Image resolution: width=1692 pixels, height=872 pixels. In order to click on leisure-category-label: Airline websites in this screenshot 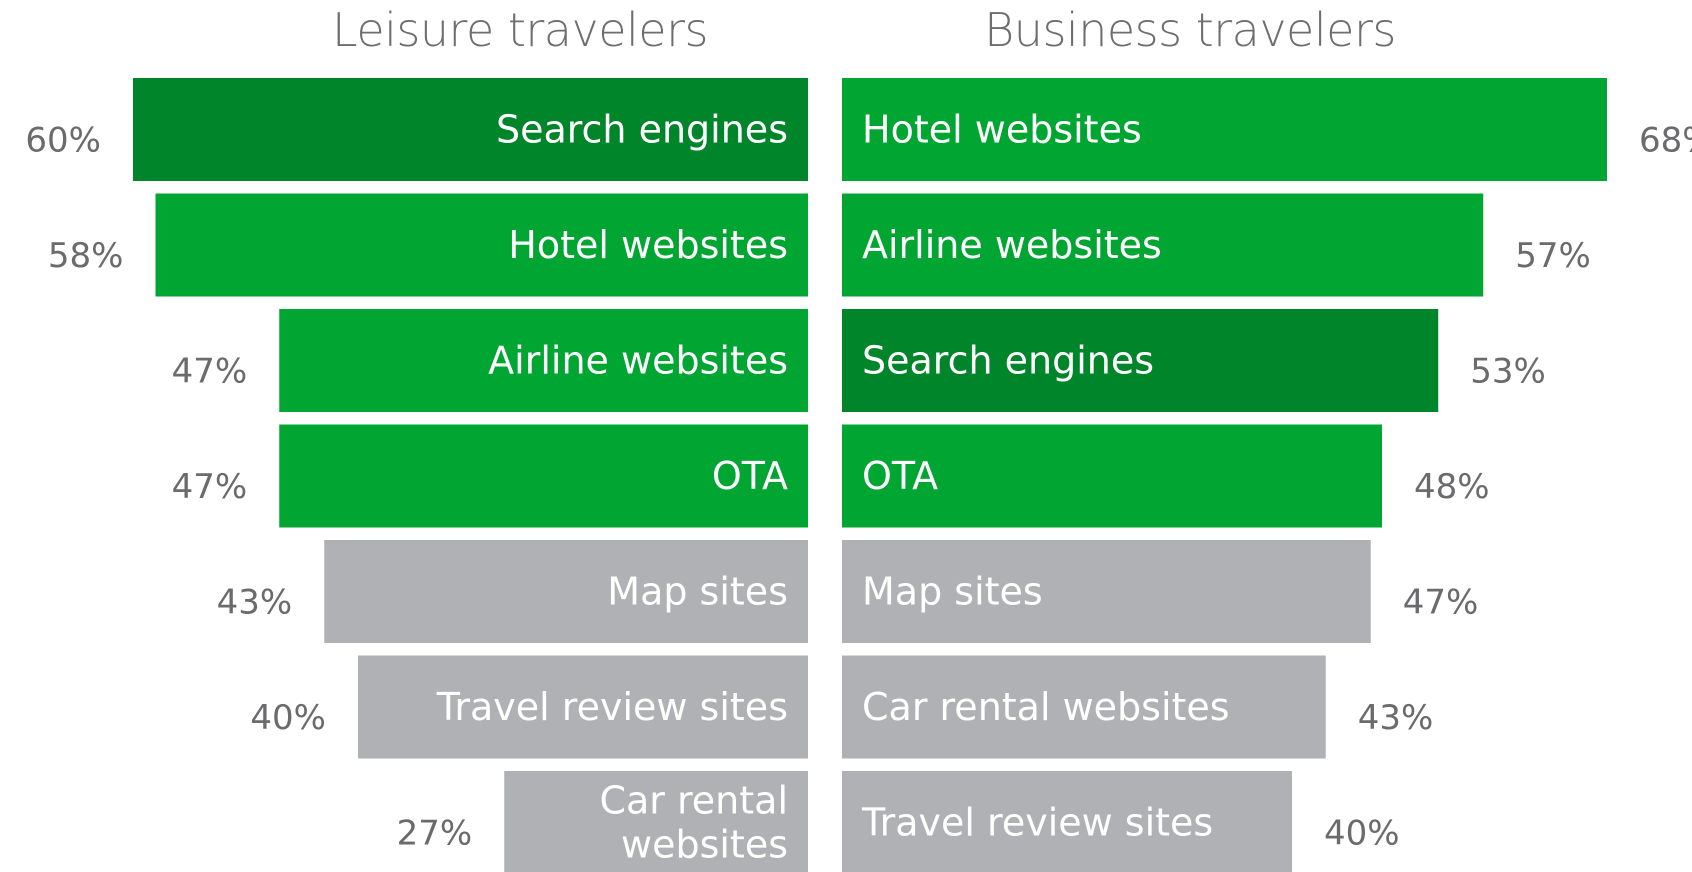, I will do `click(638, 361)`.